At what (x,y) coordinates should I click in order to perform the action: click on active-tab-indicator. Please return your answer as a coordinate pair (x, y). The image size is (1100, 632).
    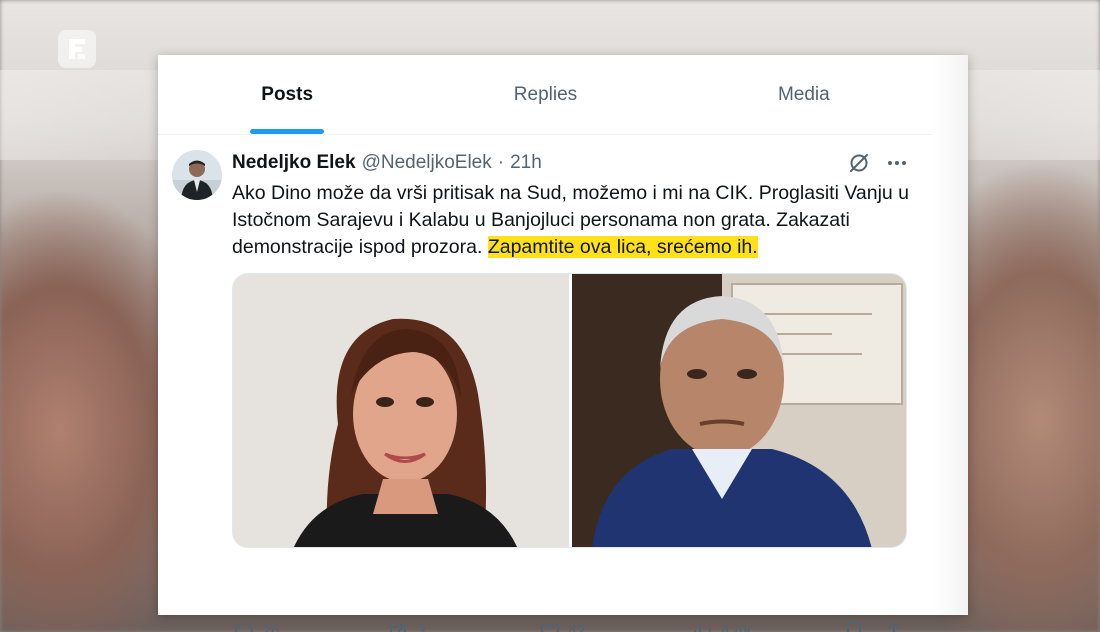
    Looking at the image, I should click on (287, 131).